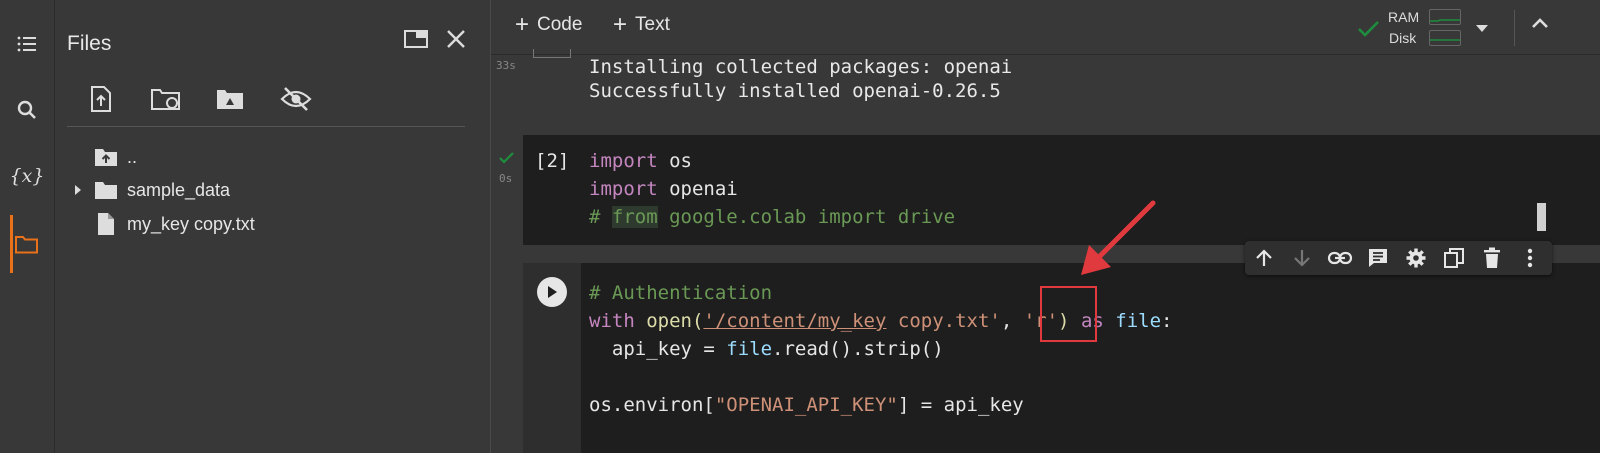 The image size is (1600, 453). Describe the element at coordinates (1412, 27) in the screenshot. I see `resources-widget: RAM Disk` at that location.